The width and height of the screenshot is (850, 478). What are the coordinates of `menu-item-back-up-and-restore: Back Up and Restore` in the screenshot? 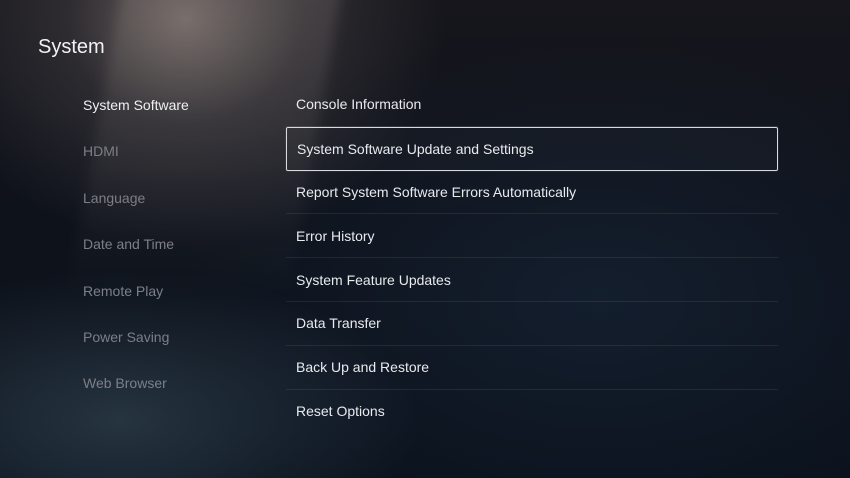 It's located at (532, 368).